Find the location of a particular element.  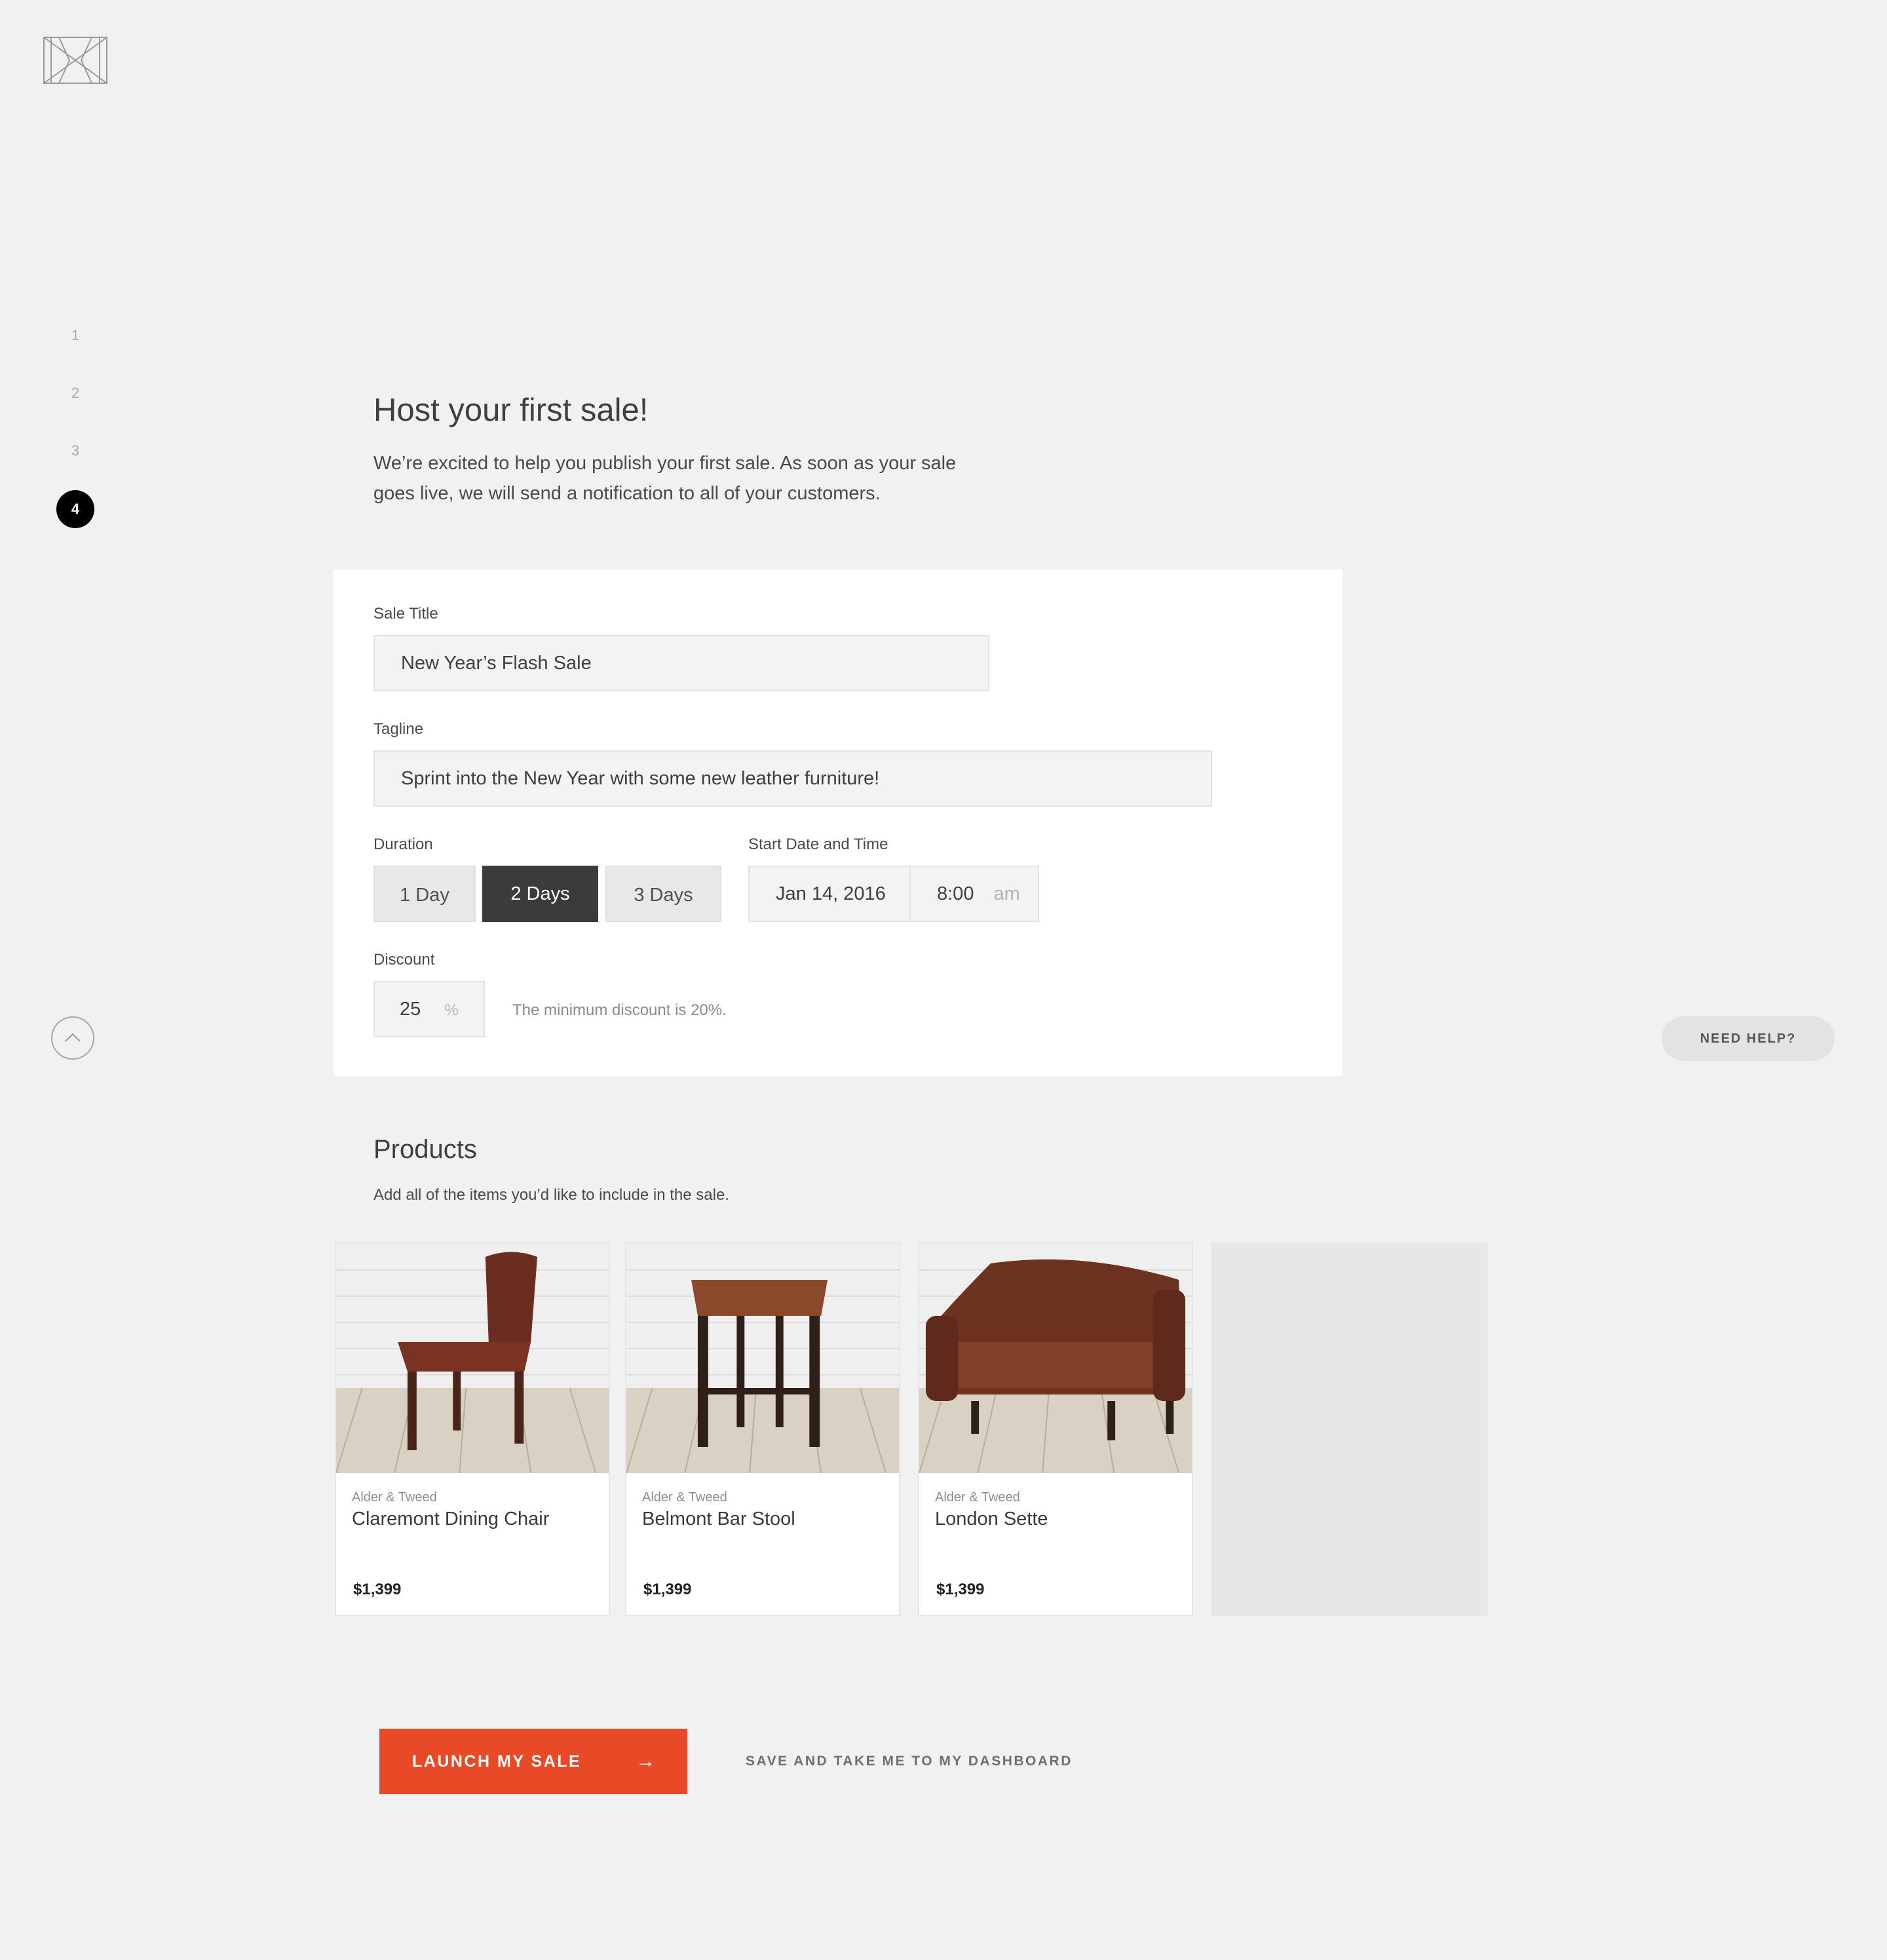

start-time-meridiem: am is located at coordinates (1007, 893).